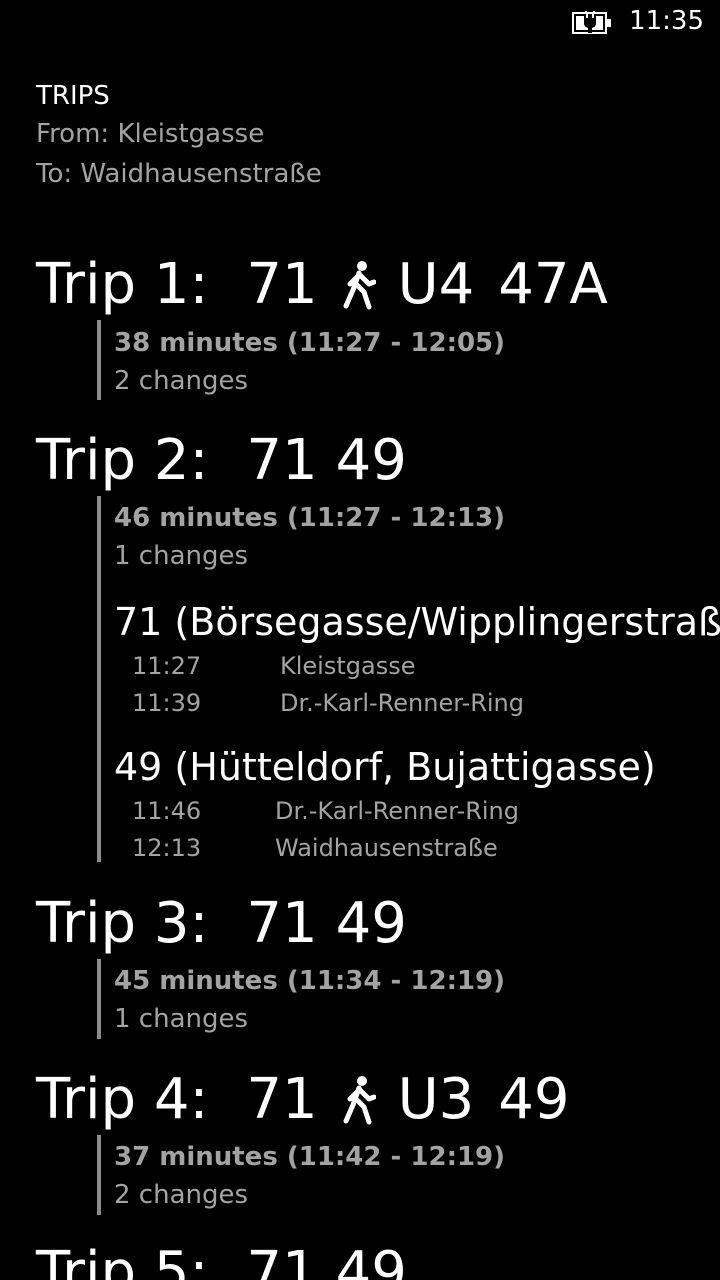  What do you see at coordinates (360, 24) in the screenshot?
I see `status-bar: 11:35` at bounding box center [360, 24].